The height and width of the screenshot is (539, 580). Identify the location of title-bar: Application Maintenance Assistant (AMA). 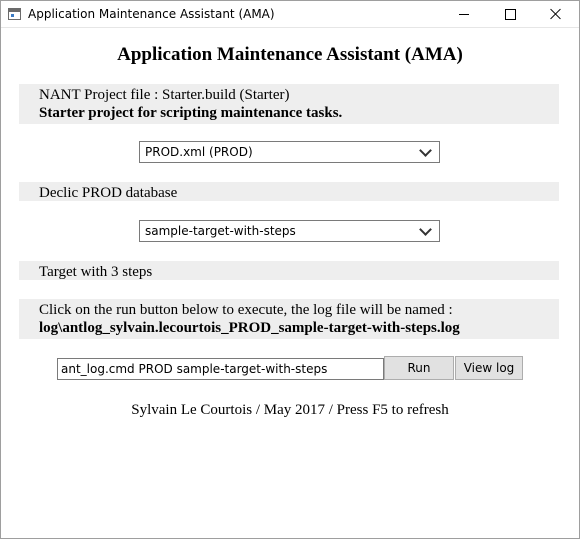
(290, 14).